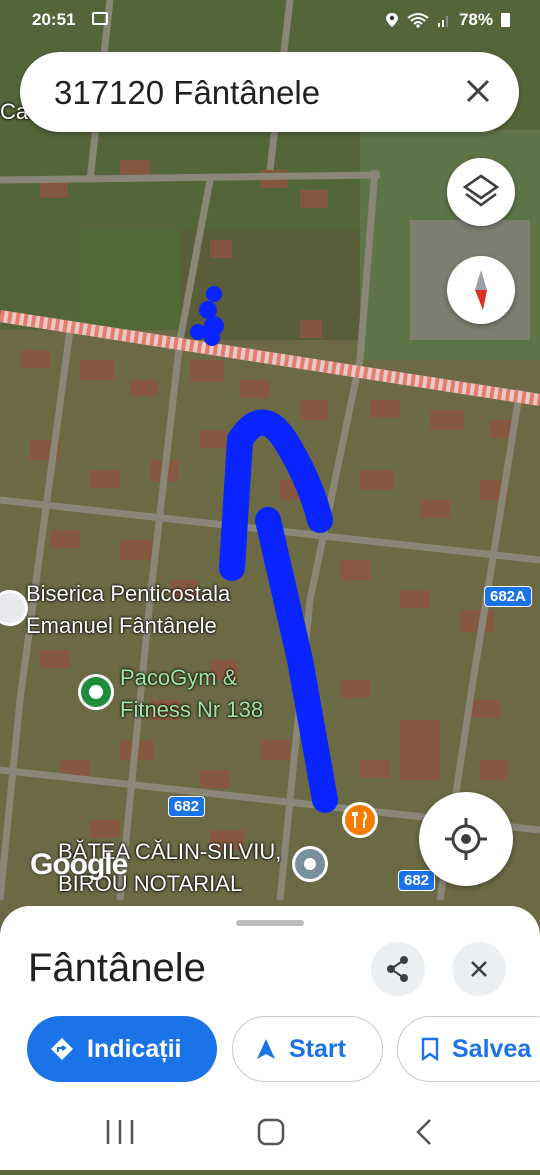 This screenshot has width=540, height=1175. I want to click on notary-pin, so click(310, 864).